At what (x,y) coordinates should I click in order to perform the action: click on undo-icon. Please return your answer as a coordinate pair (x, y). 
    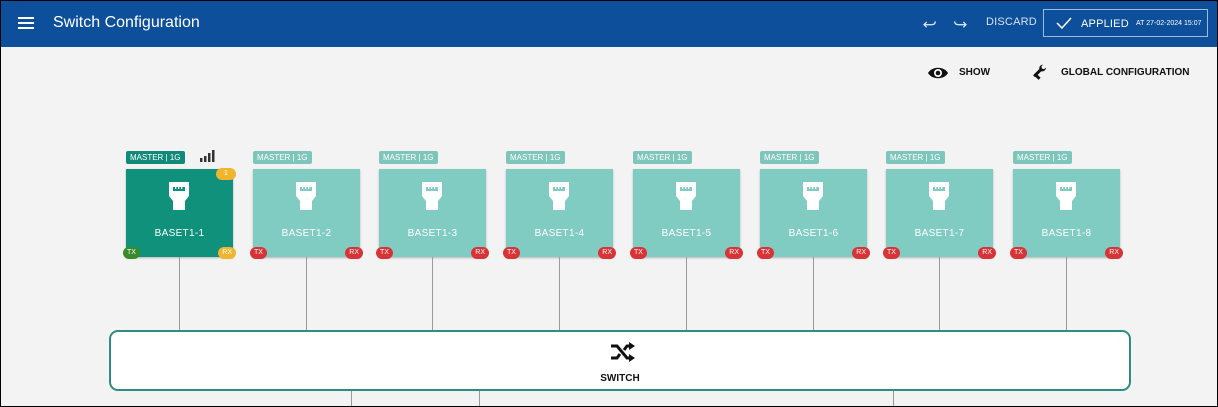
    Looking at the image, I should click on (930, 24).